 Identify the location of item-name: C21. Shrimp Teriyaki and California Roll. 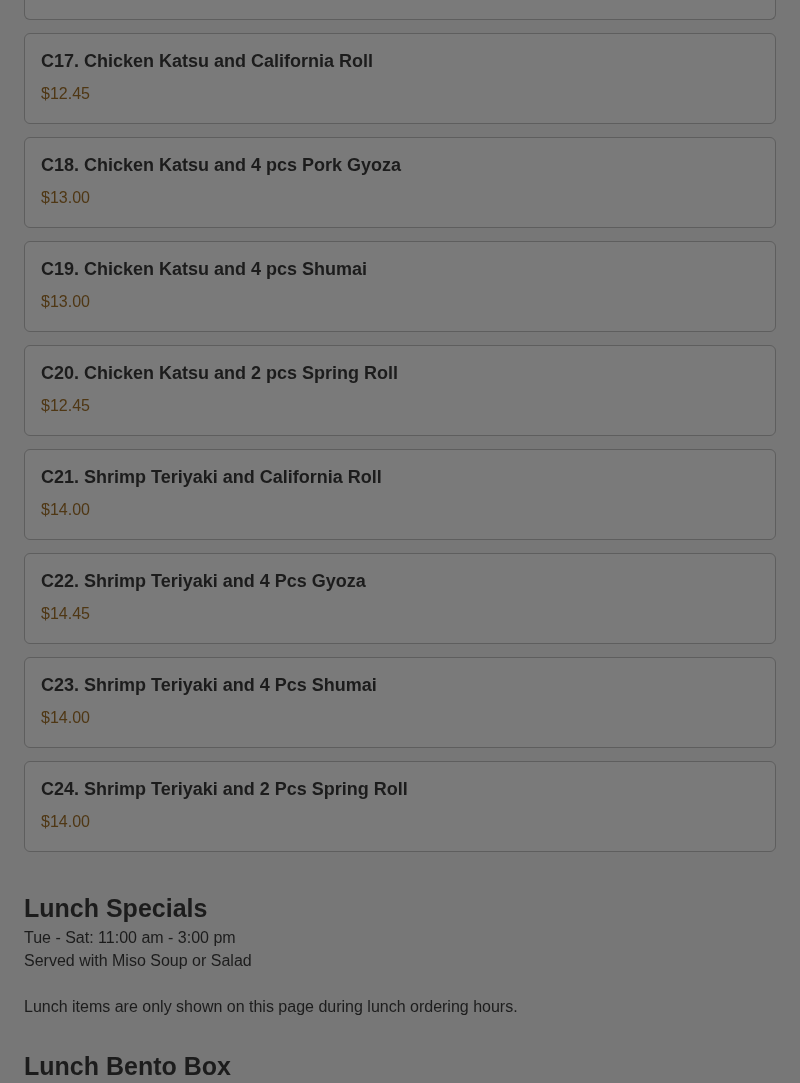
(212, 477).